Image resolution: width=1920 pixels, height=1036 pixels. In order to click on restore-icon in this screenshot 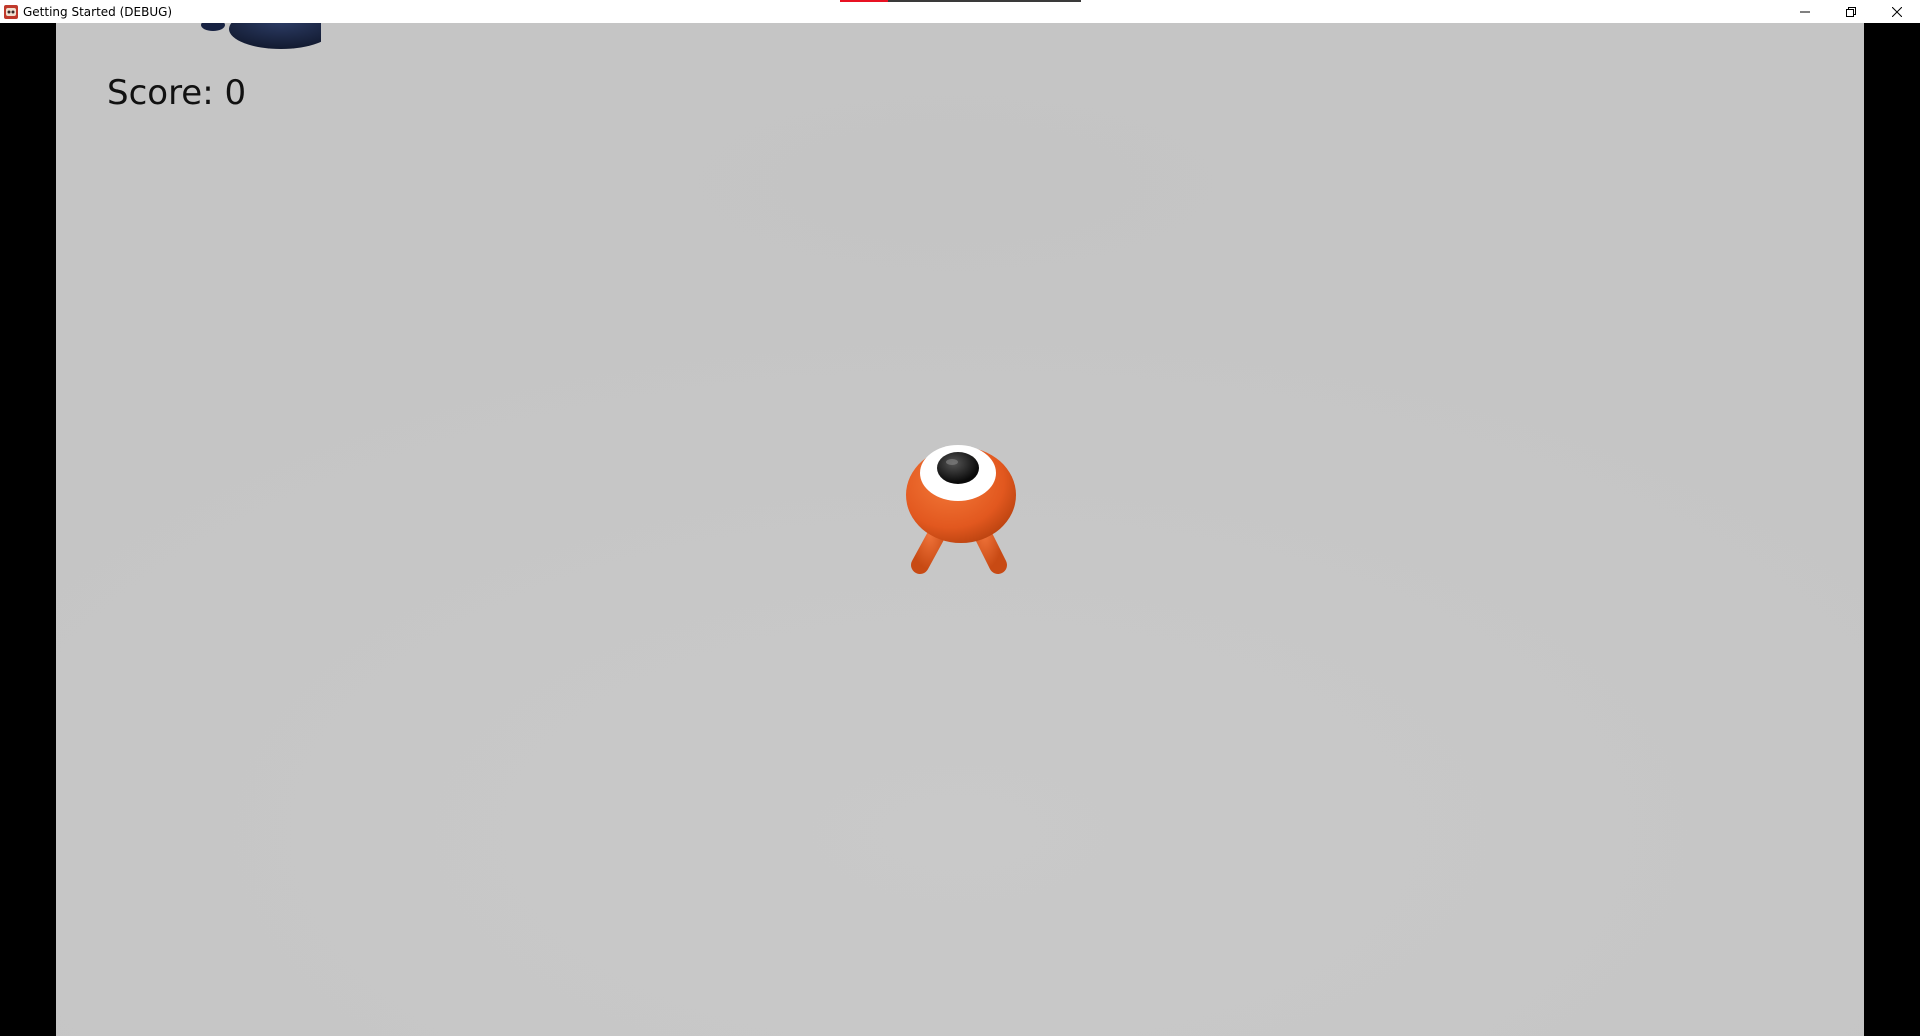, I will do `click(1851, 11)`.